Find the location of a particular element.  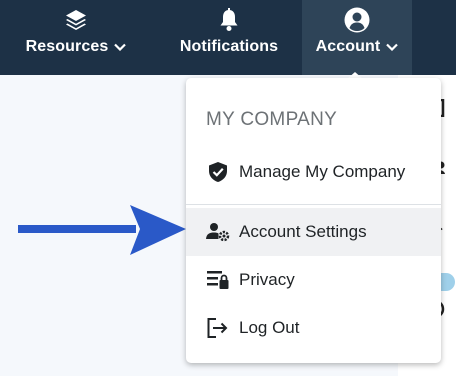

bell-icon is located at coordinates (229, 20).